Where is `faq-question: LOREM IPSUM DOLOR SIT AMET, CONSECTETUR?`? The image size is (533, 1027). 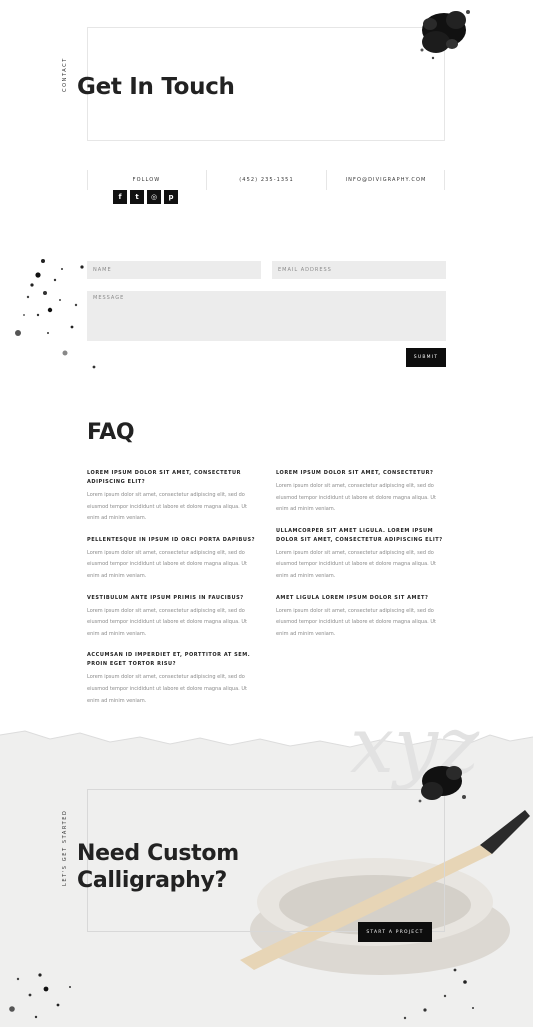 faq-question: LOREM IPSUM DOLOR SIT AMET, CONSECTETUR? is located at coordinates (355, 473).